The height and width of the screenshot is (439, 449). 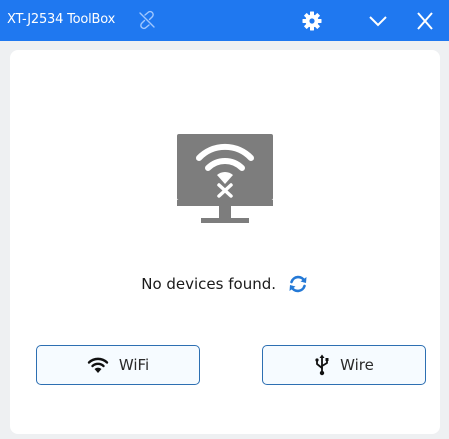 I want to click on settings-button, so click(x=312, y=21).